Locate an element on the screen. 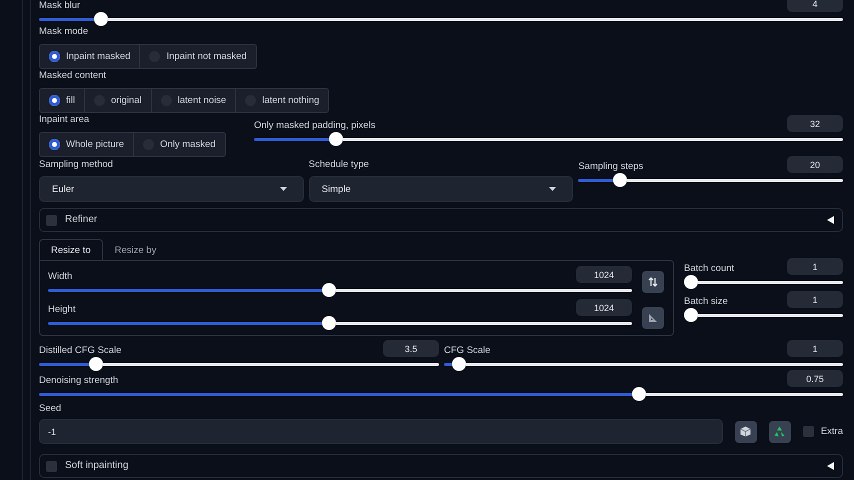  group-label: Mask mode is located at coordinates (64, 32).